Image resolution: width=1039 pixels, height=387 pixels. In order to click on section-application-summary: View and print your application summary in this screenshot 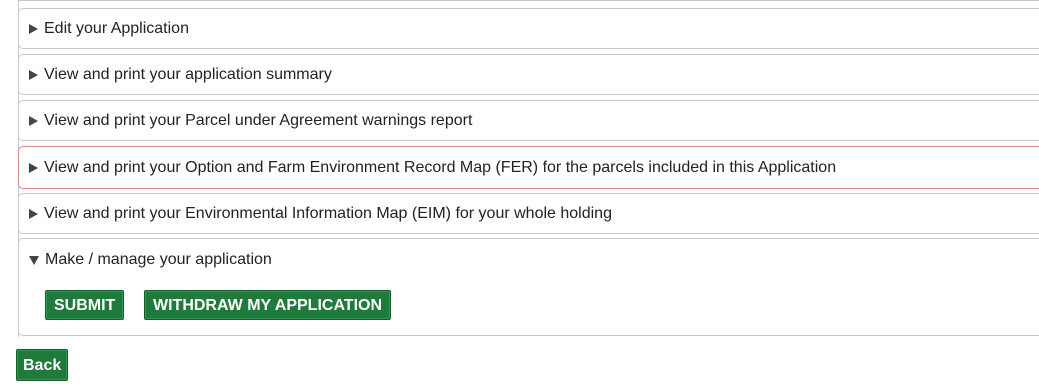, I will do `click(528, 74)`.